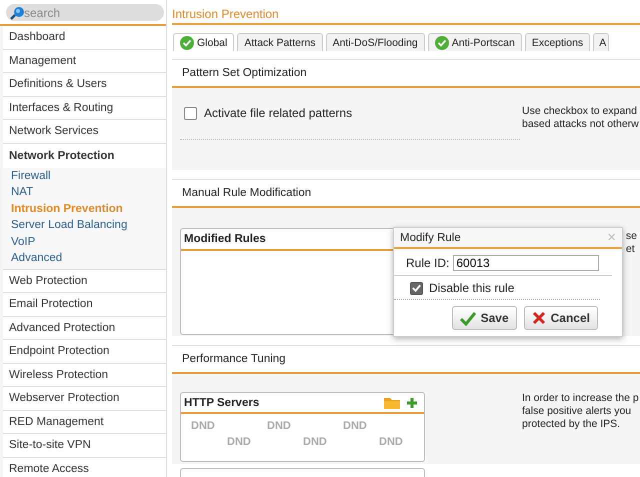  Describe the element at coordinates (84, 131) in the screenshot. I see `sidebar-item: Network Services` at that location.